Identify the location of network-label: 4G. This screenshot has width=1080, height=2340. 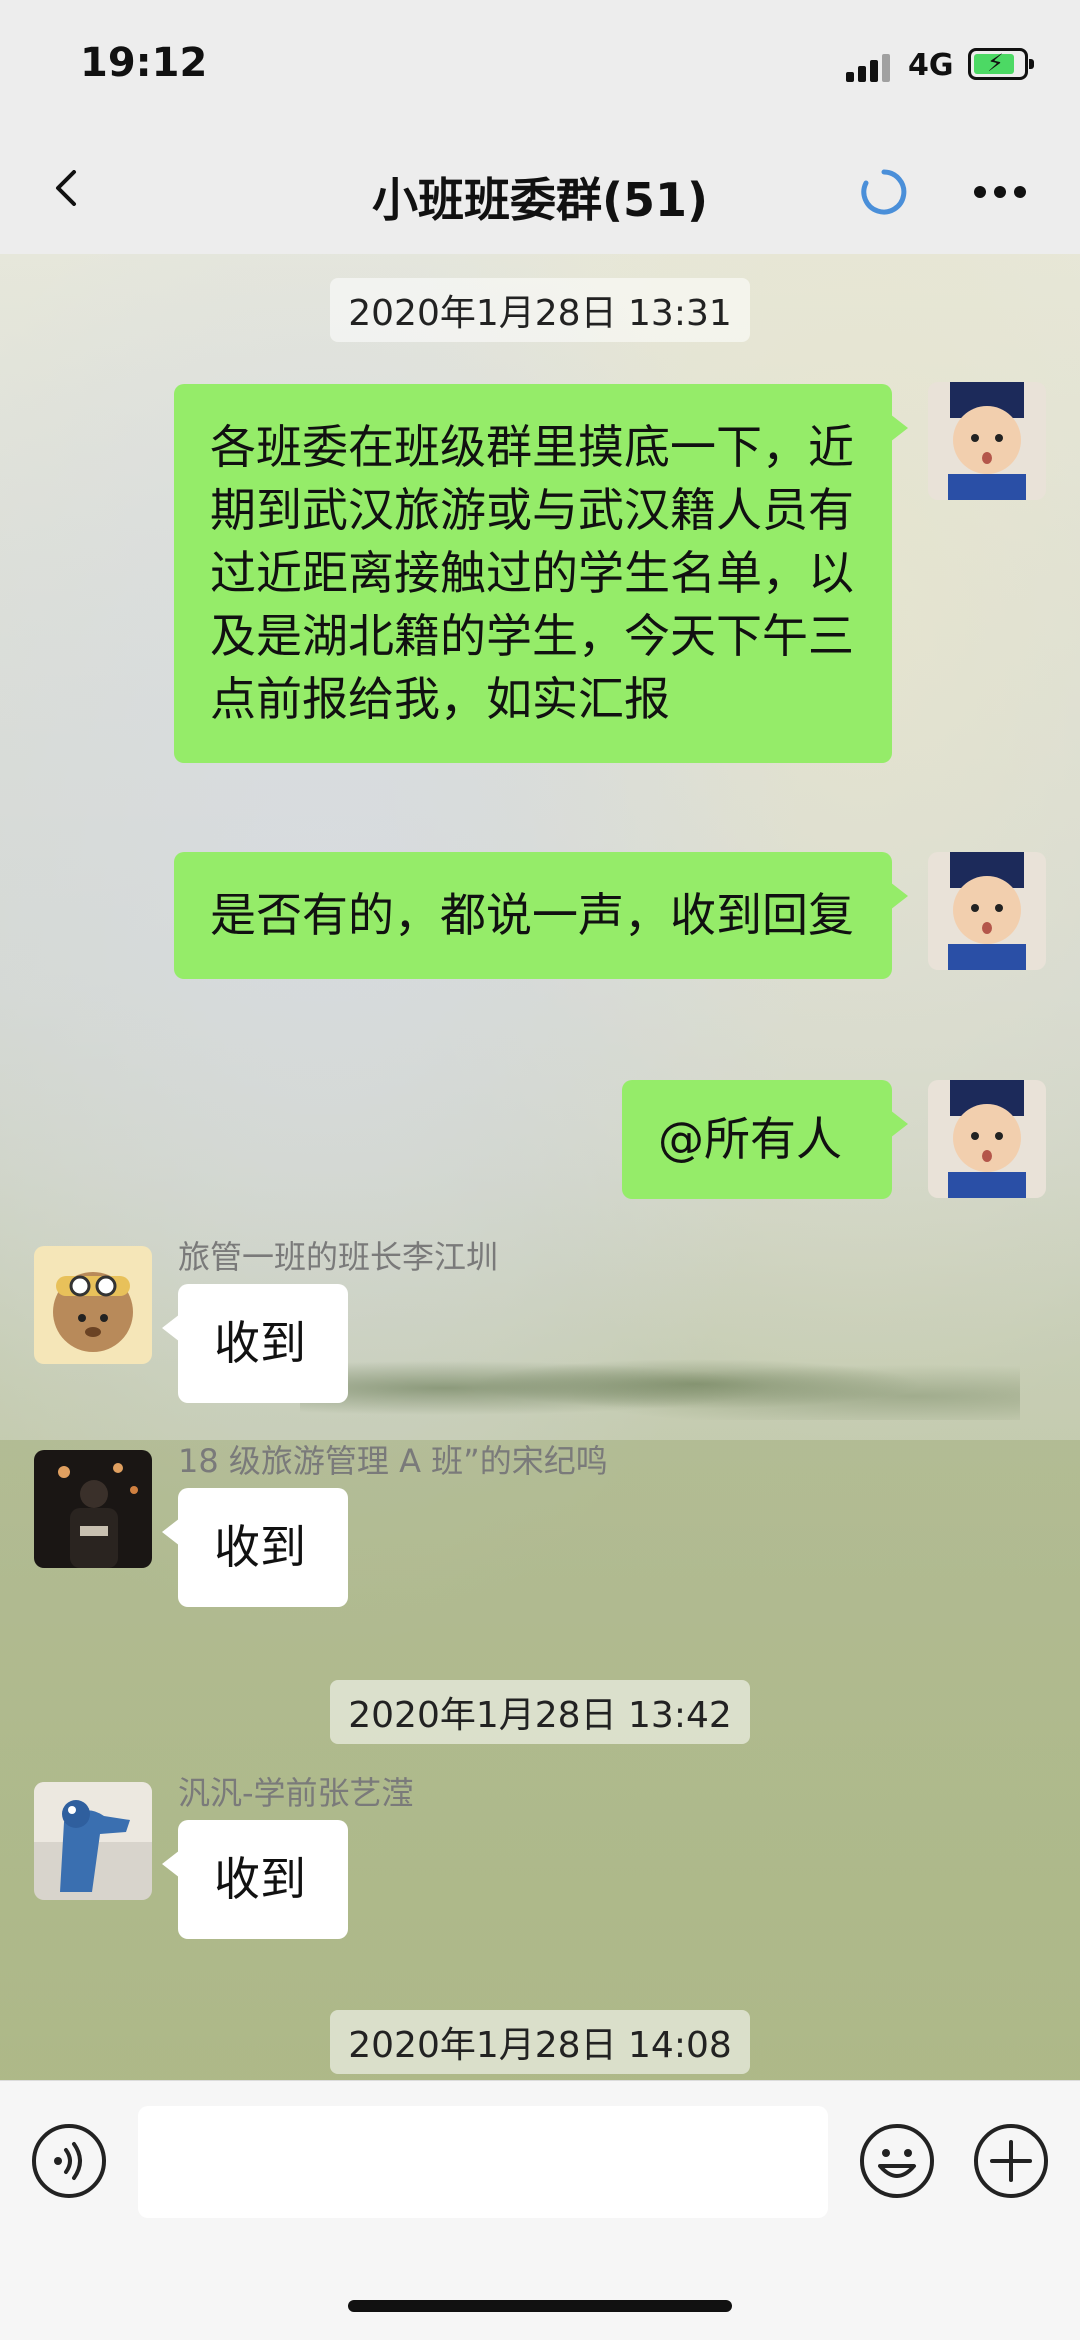
(931, 65).